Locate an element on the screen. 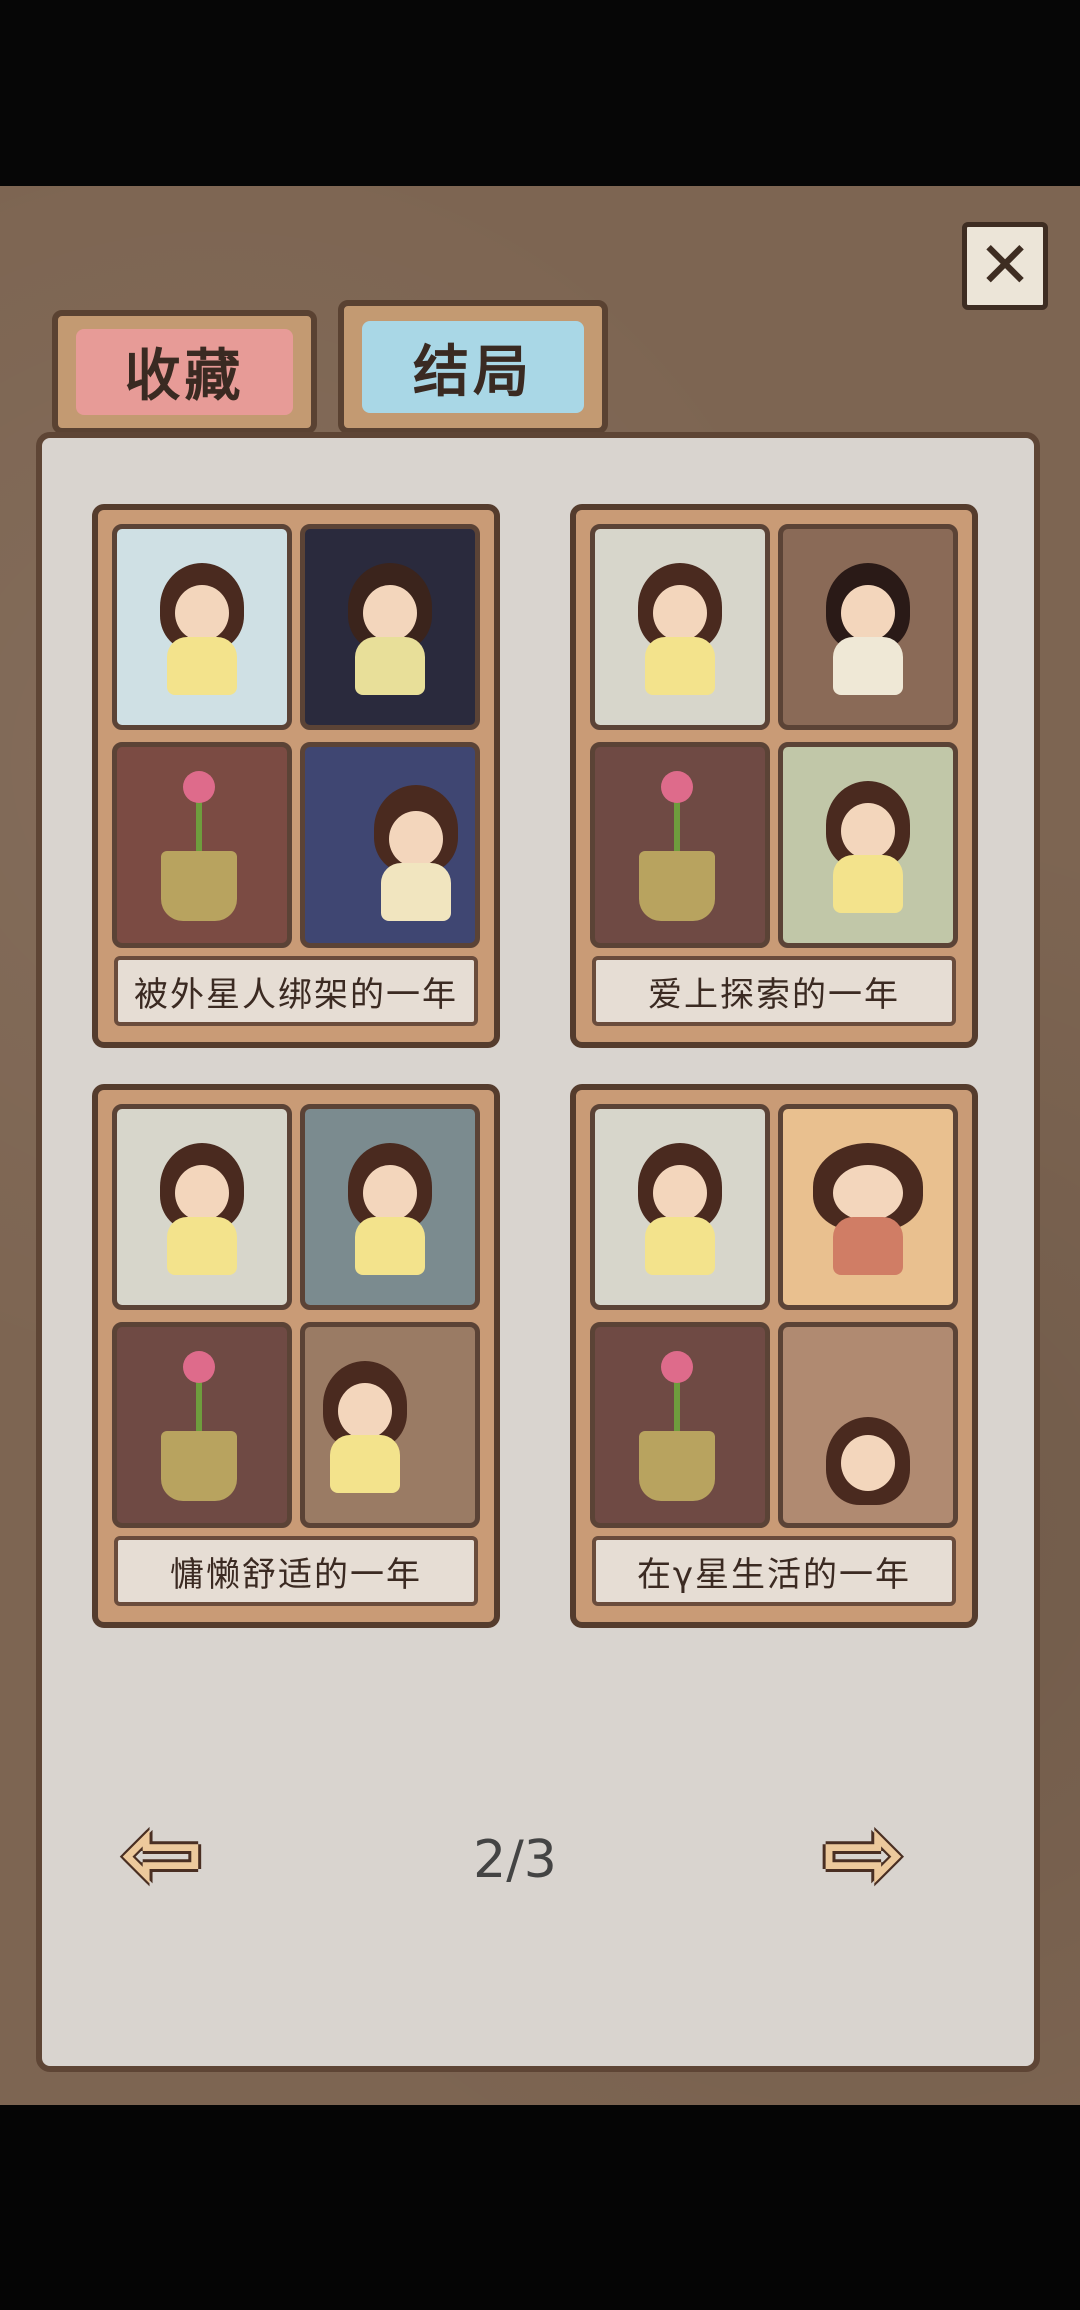 The image size is (1080, 2310). ending-caption: 在γ星生活的一年 is located at coordinates (774, 1571).